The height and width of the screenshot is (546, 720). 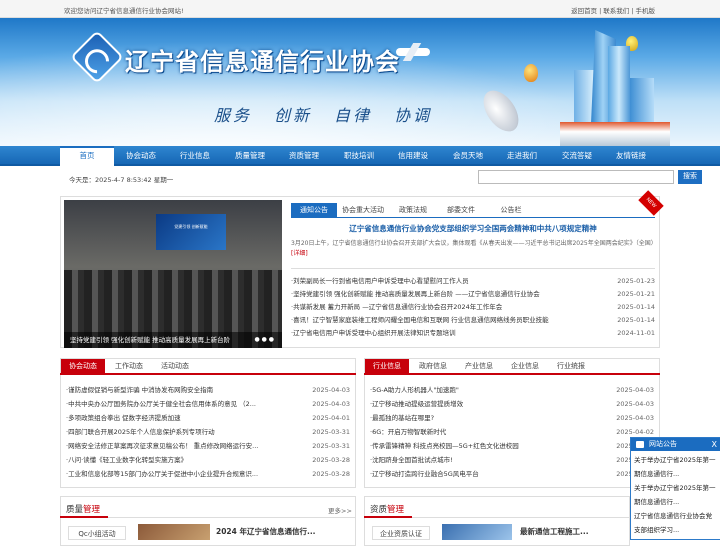 I want to click on list-item: ·四部门联合开展2025年个人信息保护系列专项行动, so click(x=186, y=432).